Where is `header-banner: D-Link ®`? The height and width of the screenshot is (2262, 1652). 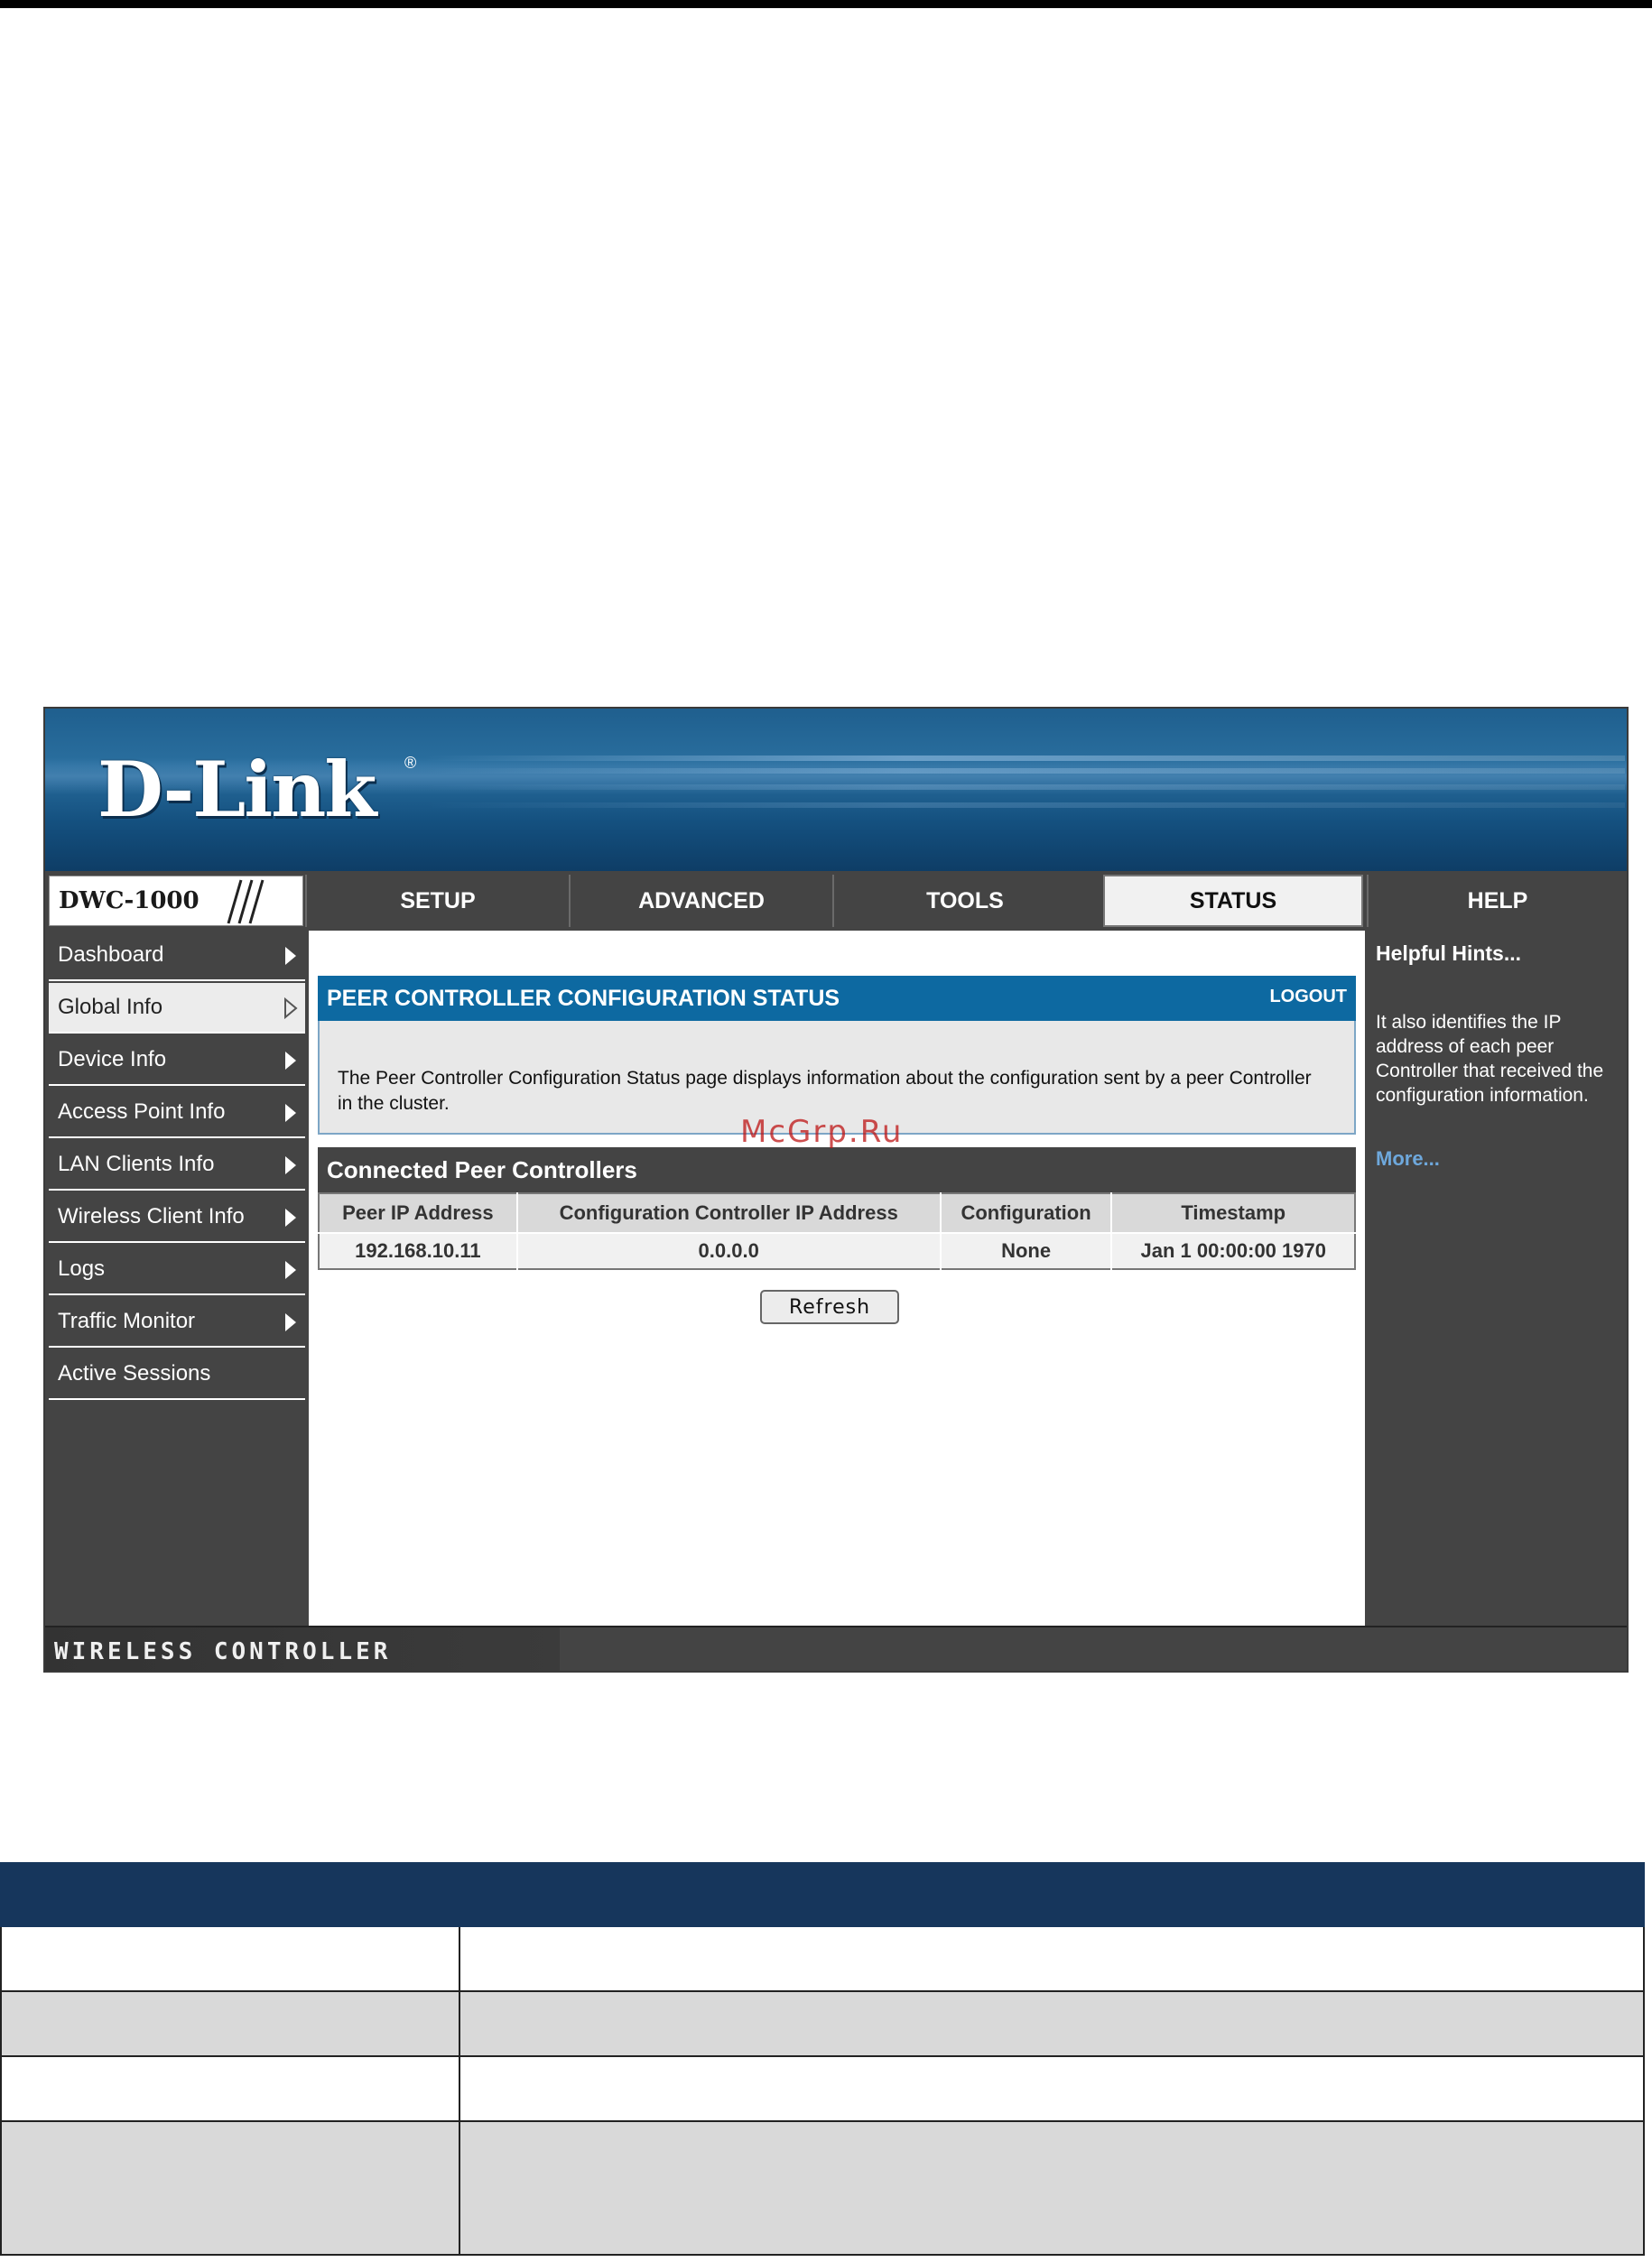
header-banner: D-Link ® is located at coordinates (836, 790).